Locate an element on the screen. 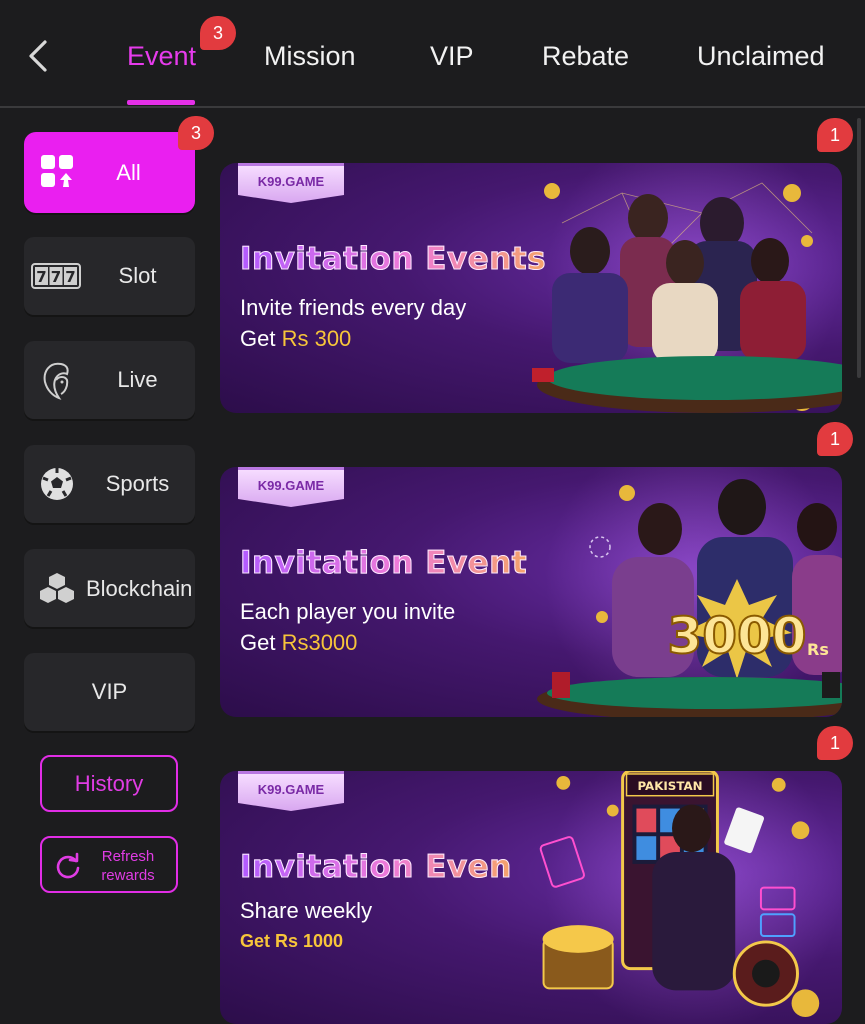  event-reward: Get Rs 300 is located at coordinates (296, 338).